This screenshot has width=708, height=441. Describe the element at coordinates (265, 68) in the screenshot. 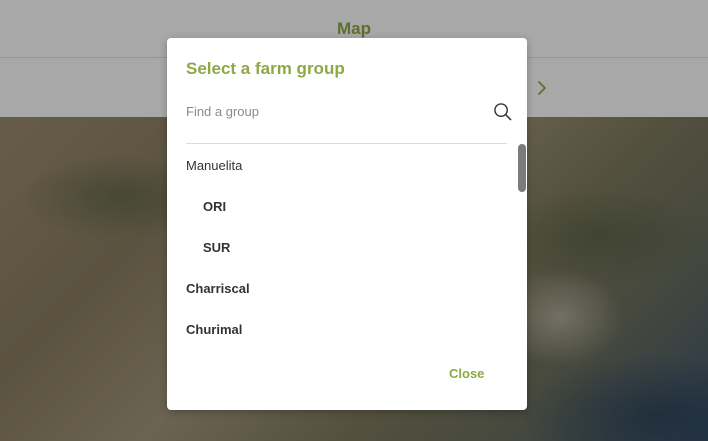

I see `dialog-title: Select a farm group` at that location.